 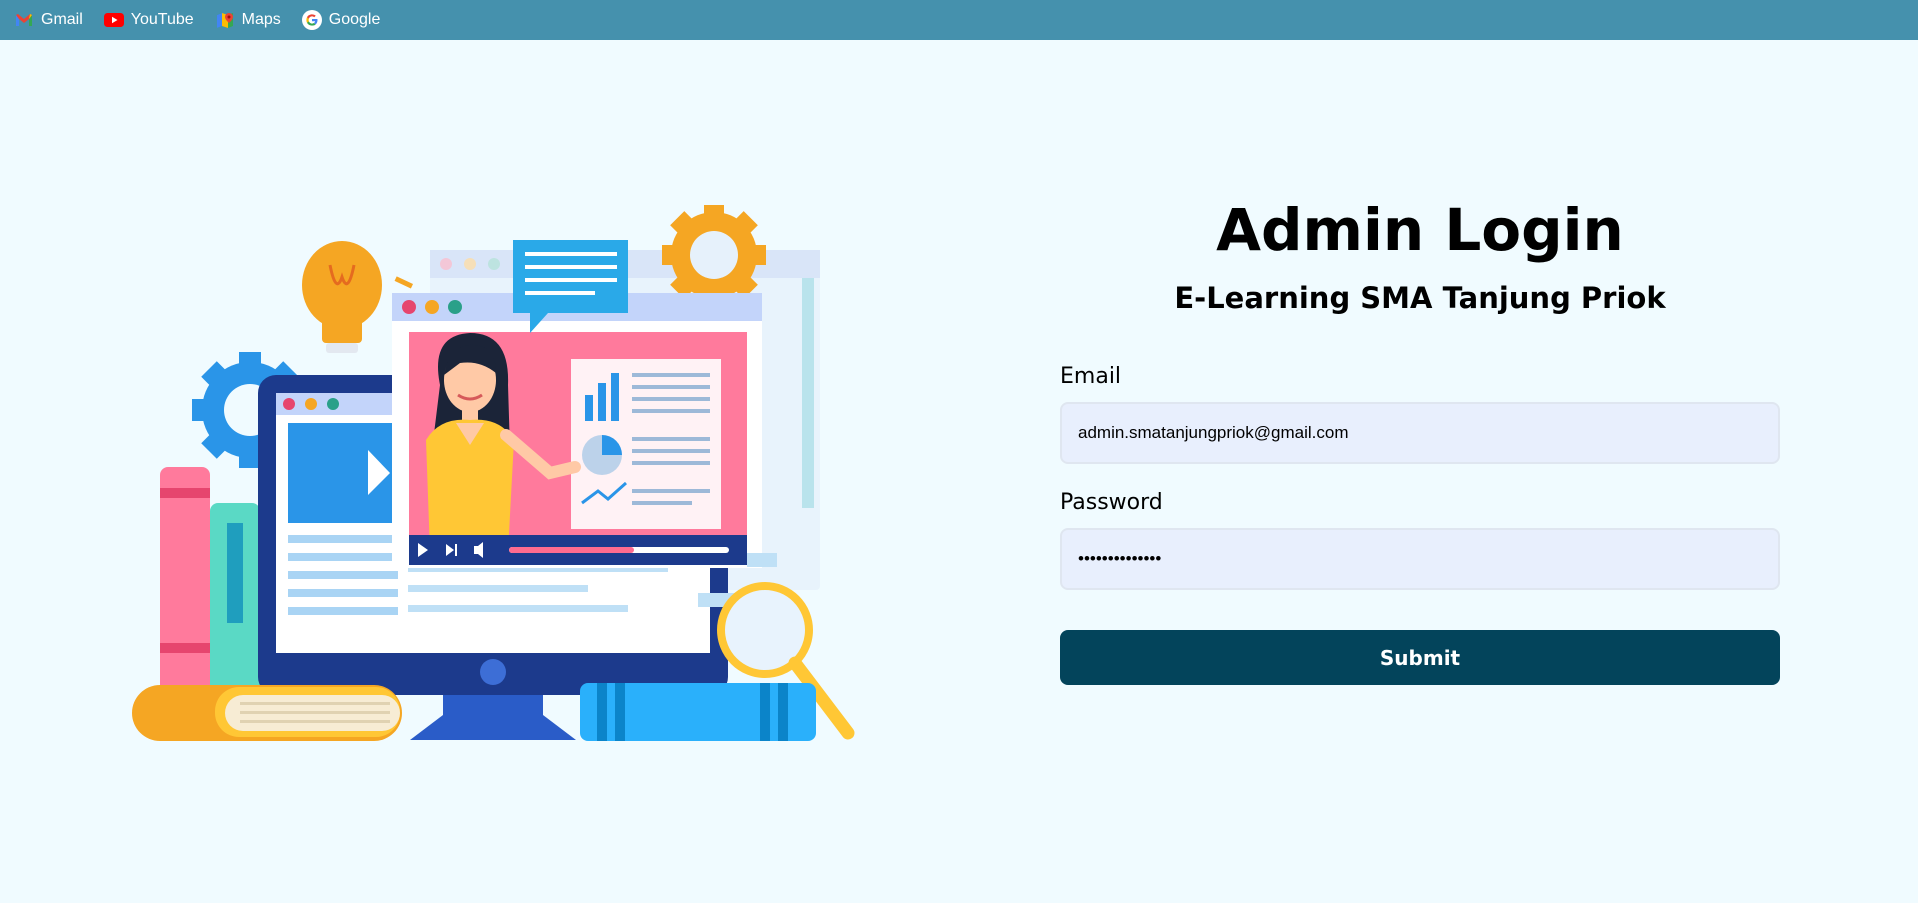 I want to click on email-label: Email, so click(x=1091, y=376).